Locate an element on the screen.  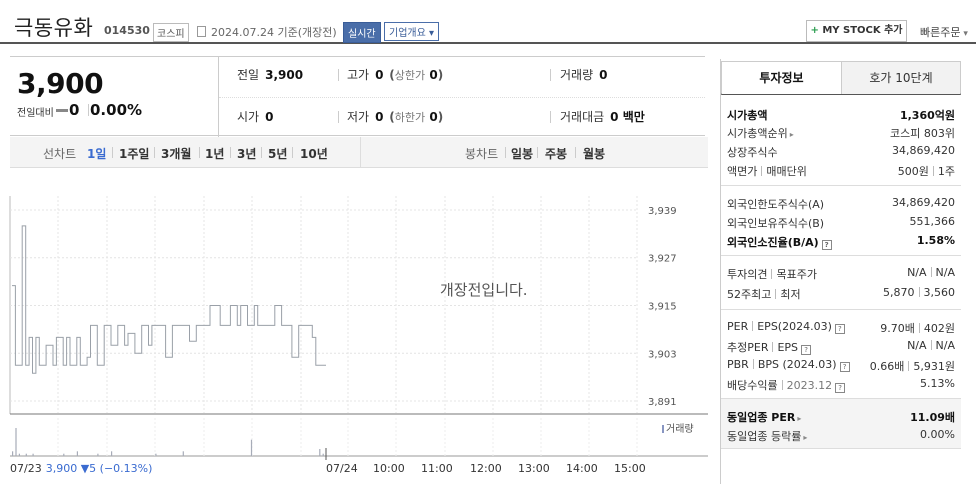
y-tick-label: 3,939 is located at coordinates (662, 211).